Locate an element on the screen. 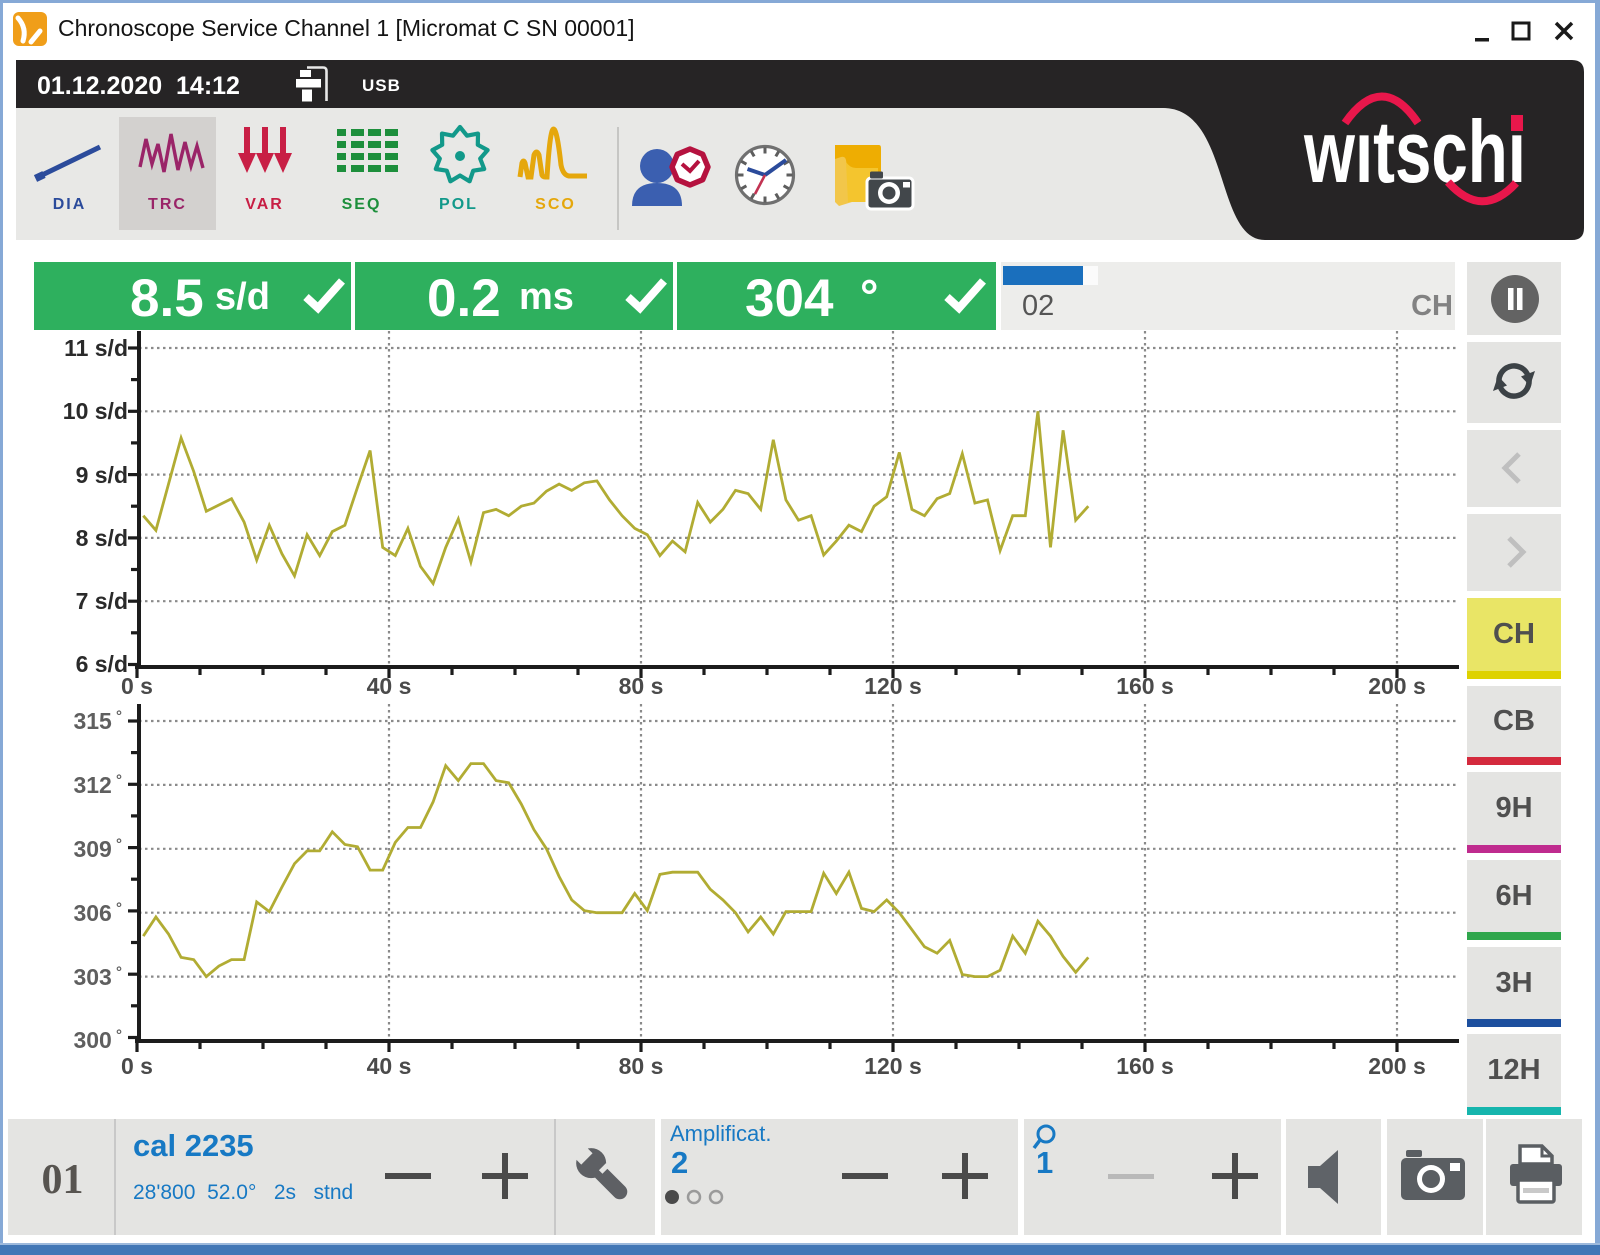 The height and width of the screenshot is (1255, 1600). svg-text: 309 ° is located at coordinates (97, 849).